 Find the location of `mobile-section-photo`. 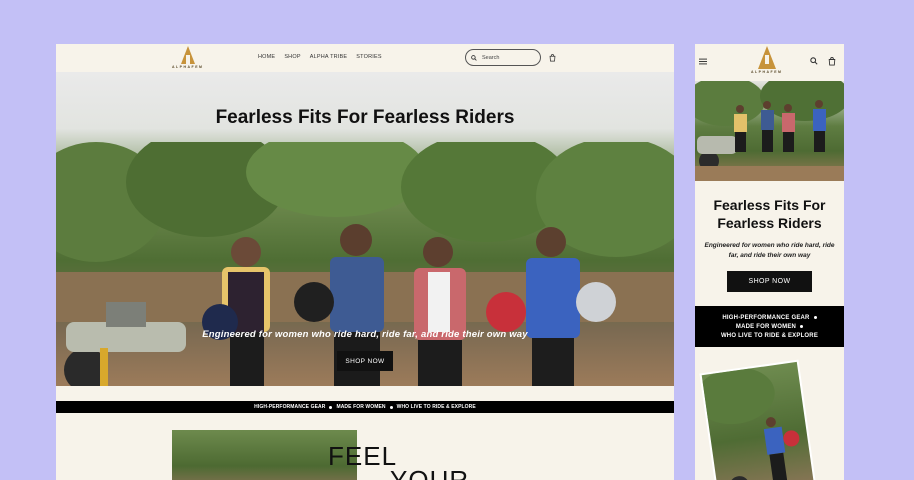

mobile-section-photo is located at coordinates (758, 419).